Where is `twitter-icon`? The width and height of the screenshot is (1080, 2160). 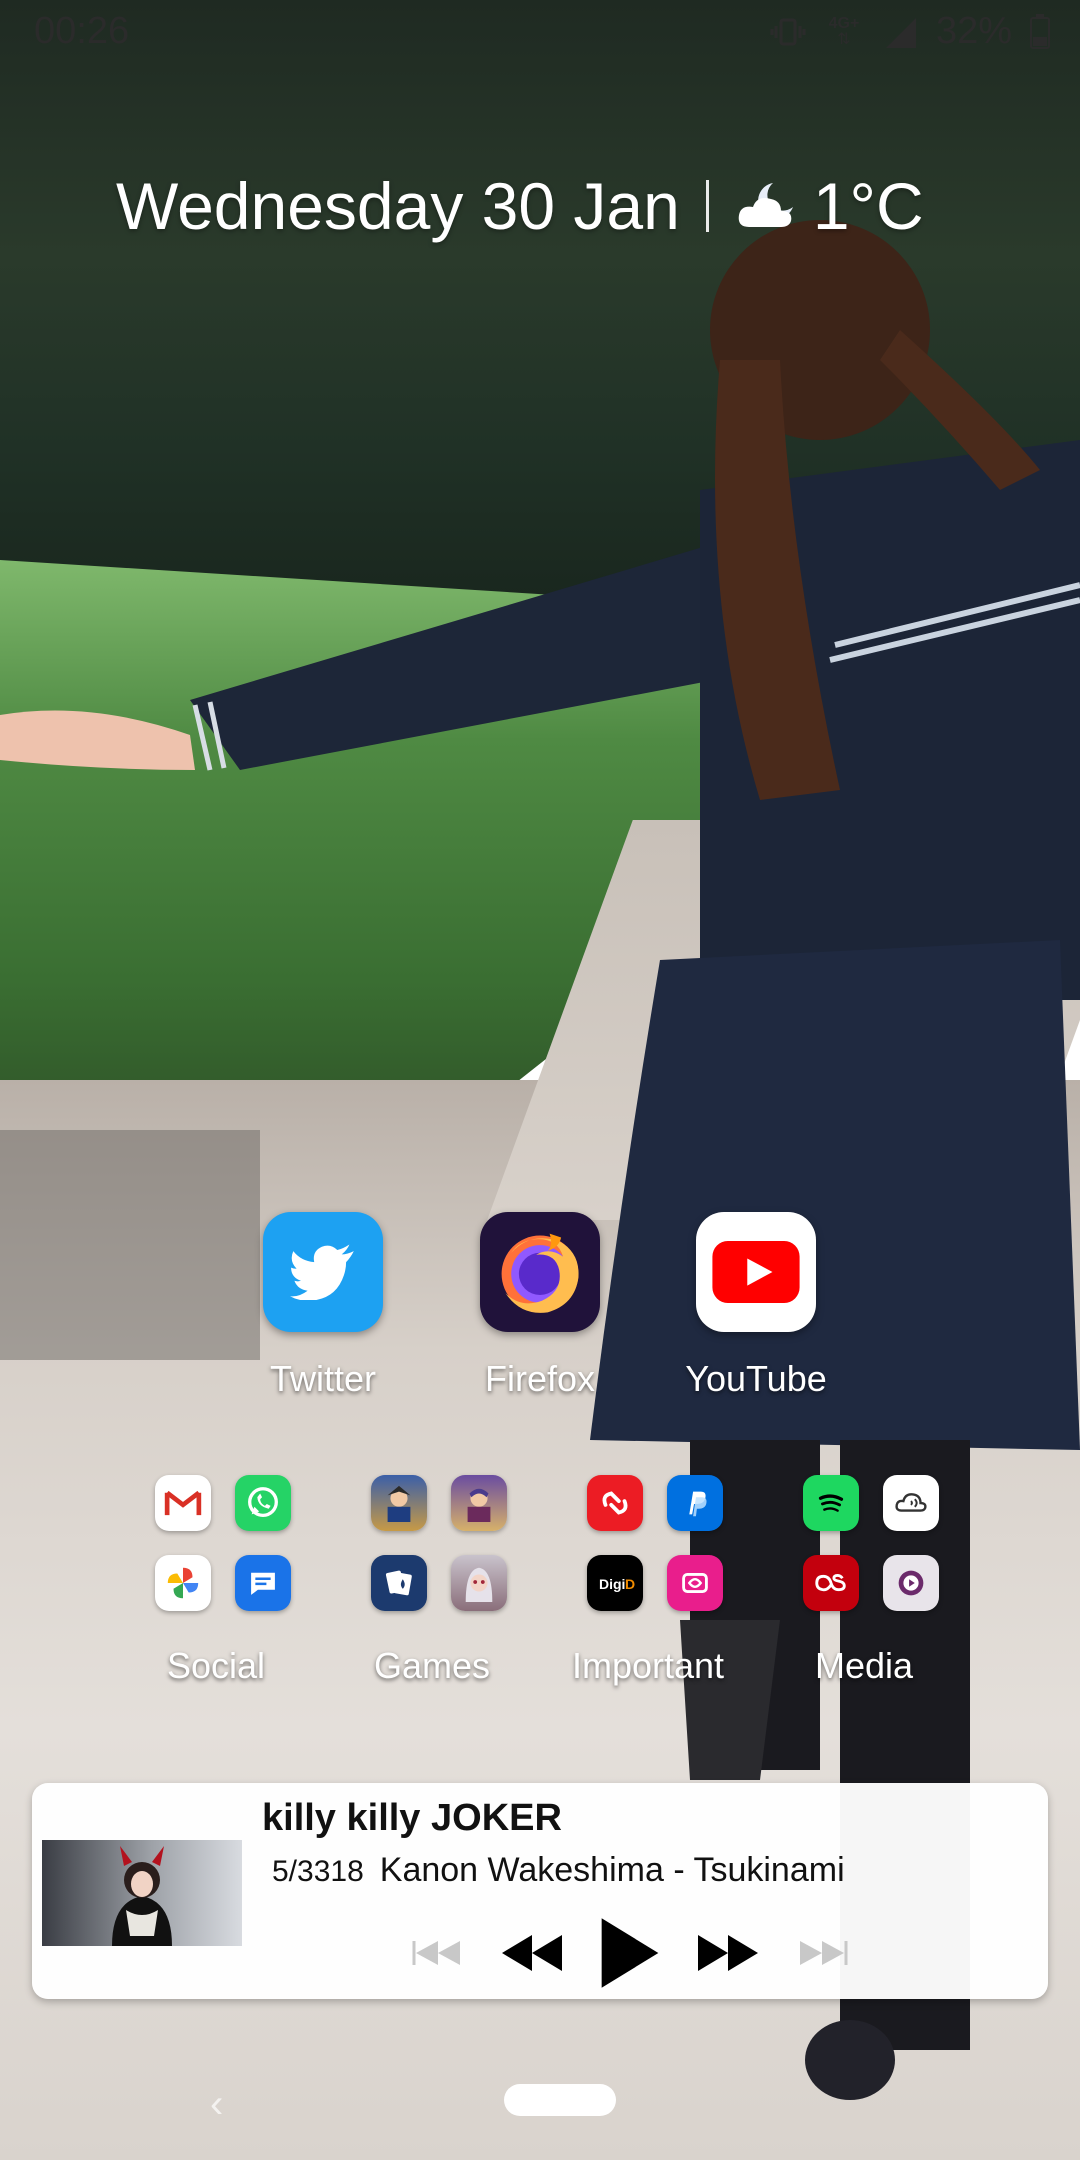
twitter-icon is located at coordinates (323, 1272).